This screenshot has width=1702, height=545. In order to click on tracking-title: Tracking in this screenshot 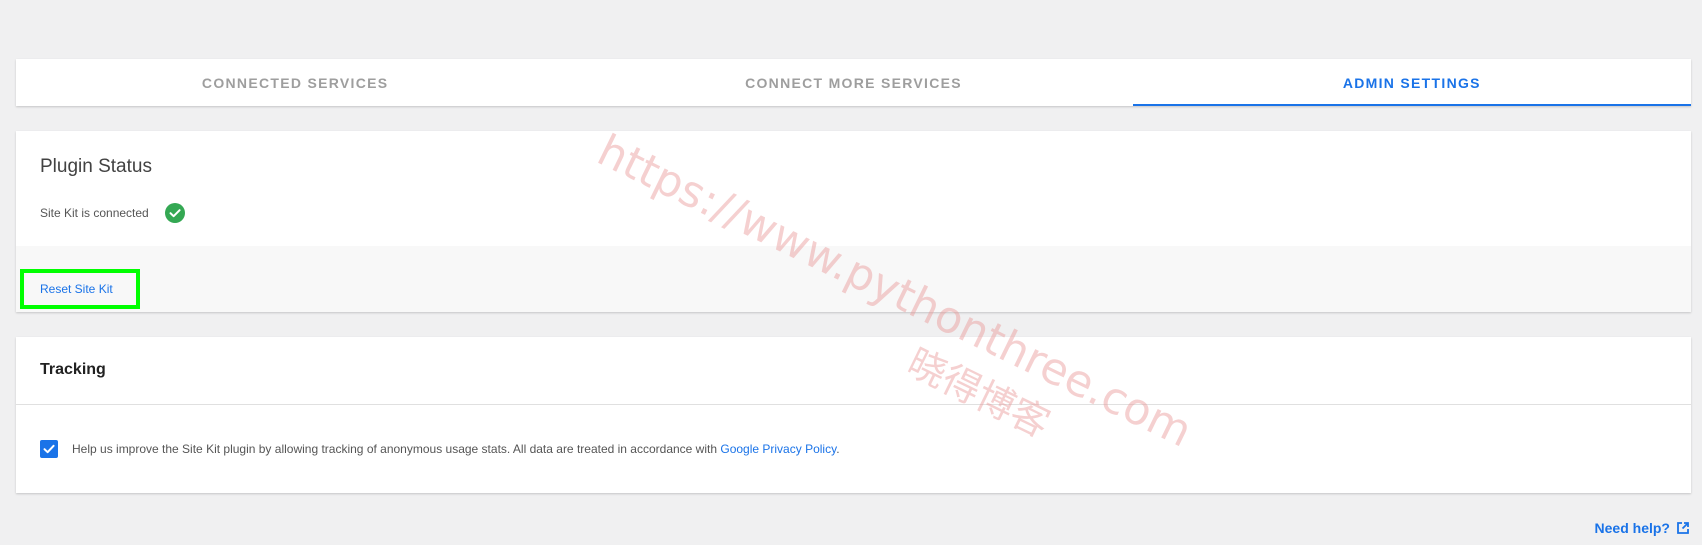, I will do `click(73, 369)`.